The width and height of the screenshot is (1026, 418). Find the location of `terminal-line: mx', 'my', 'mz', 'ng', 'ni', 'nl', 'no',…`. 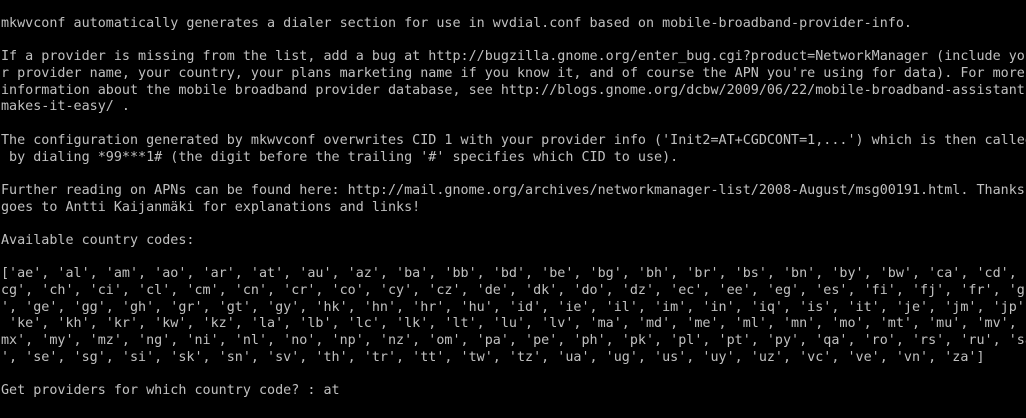

terminal-line: mx', 'my', 'mz', 'ng', 'ni', 'nl', 'no',… is located at coordinates (513, 341).